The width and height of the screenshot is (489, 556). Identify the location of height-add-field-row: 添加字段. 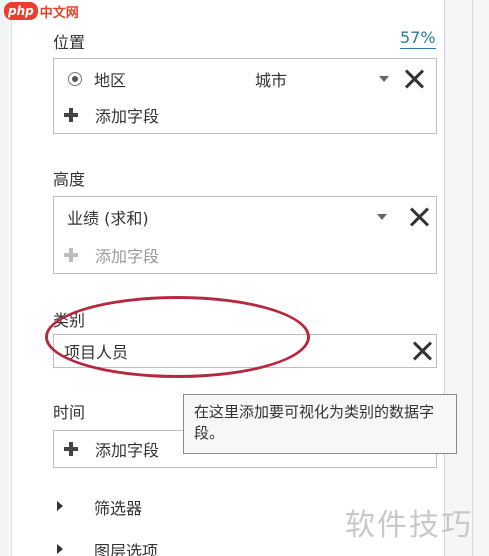
(245, 255).